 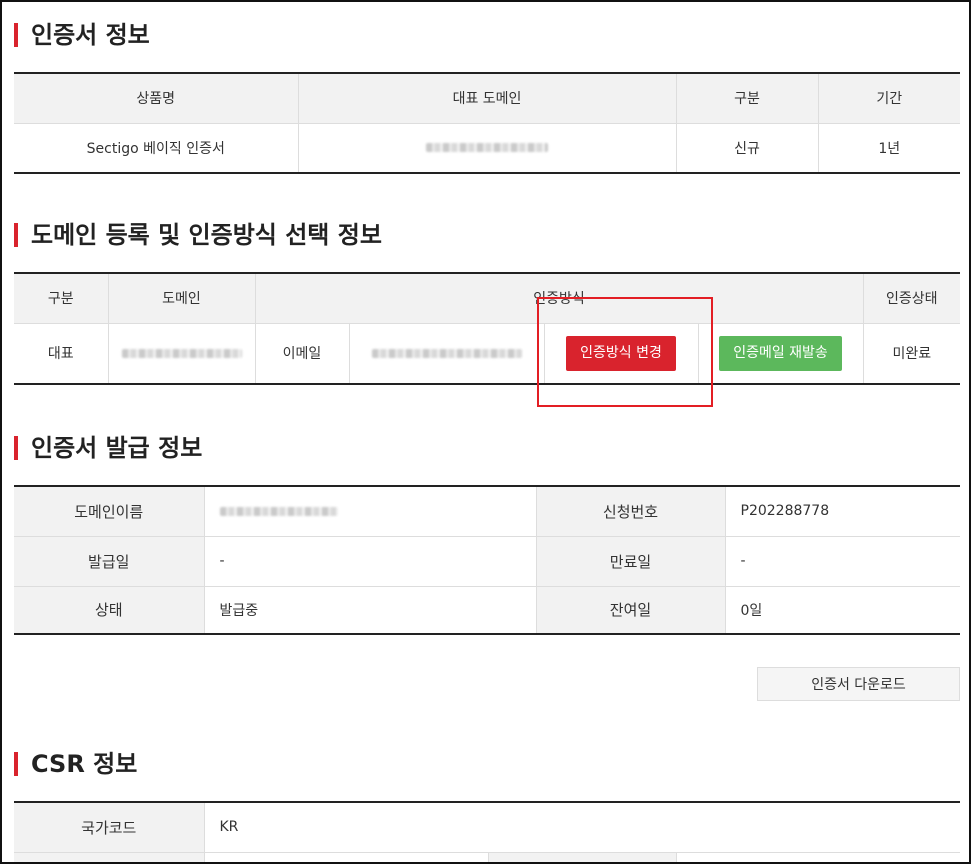 I want to click on redacted-email, so click(x=446, y=353).